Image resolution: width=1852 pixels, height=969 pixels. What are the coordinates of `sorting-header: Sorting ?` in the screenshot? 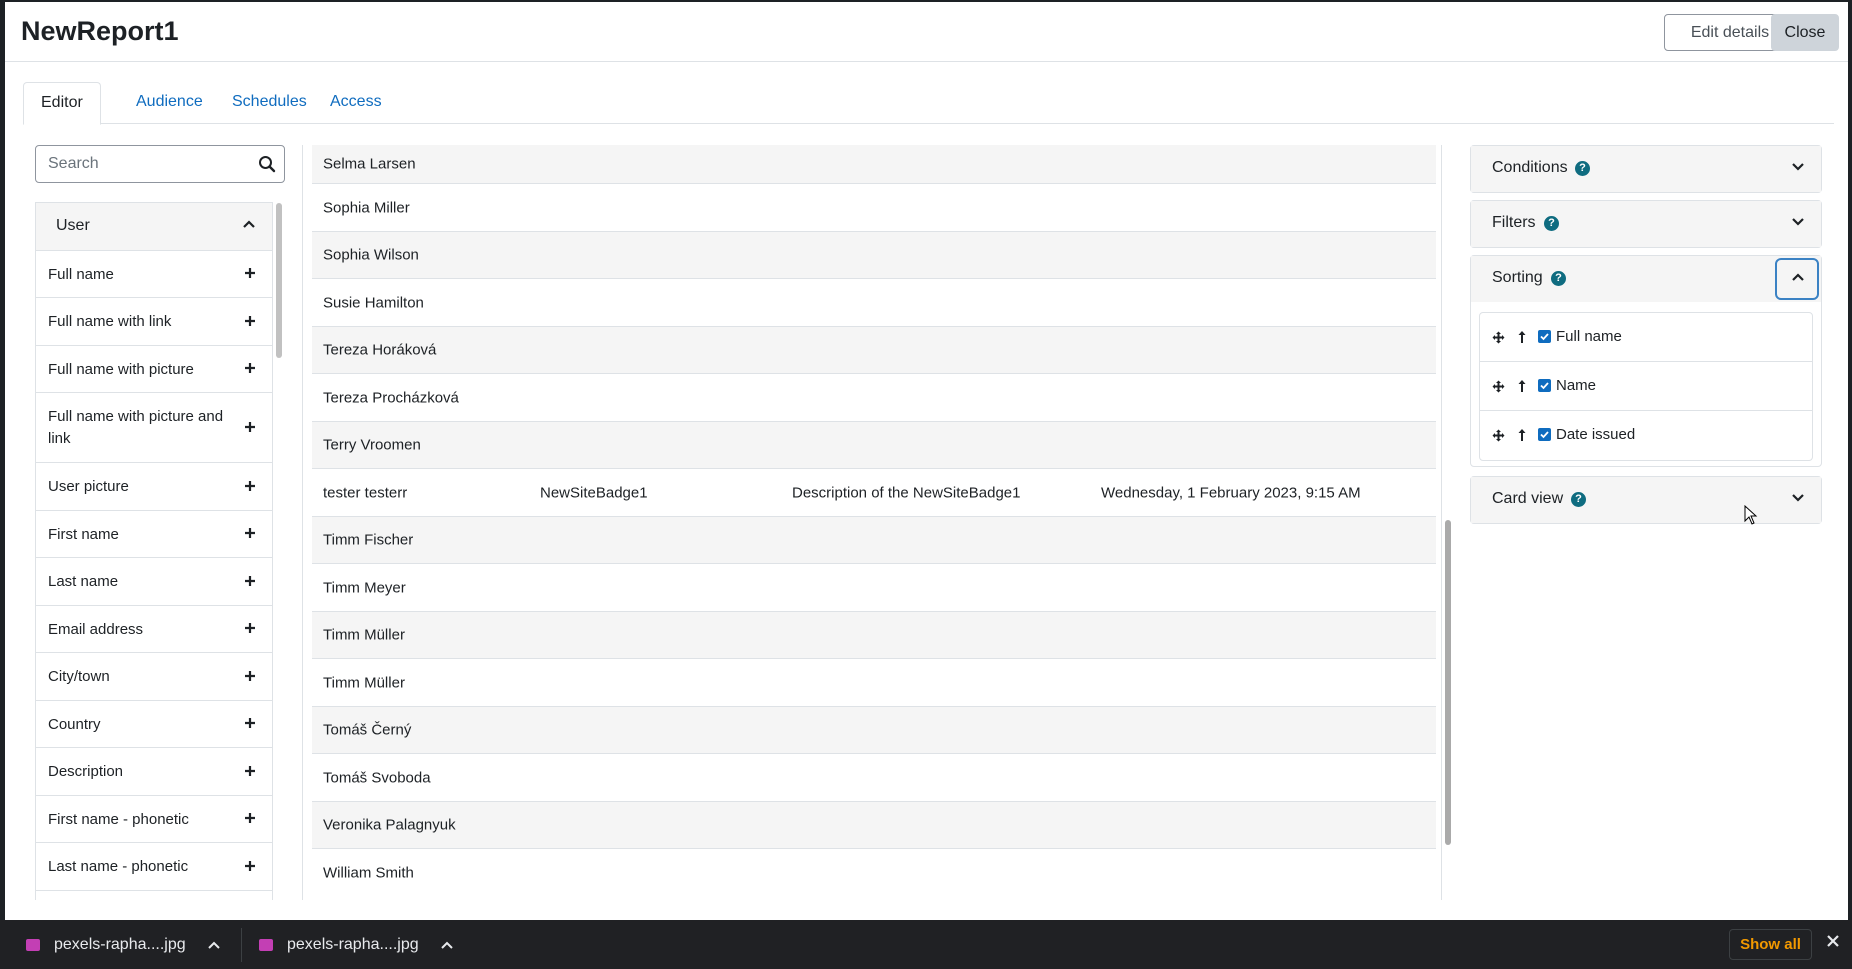 It's located at (1646, 279).